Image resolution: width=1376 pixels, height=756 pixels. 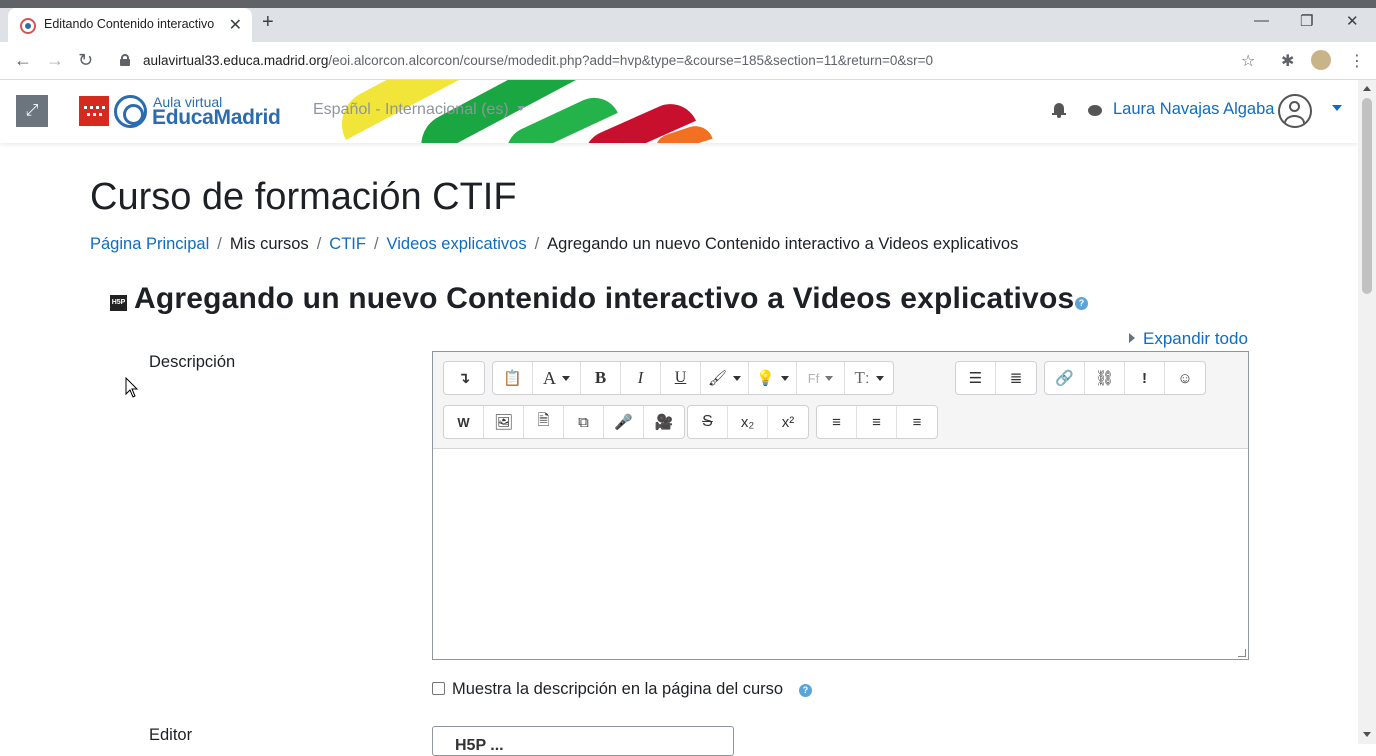 I want to click on expand-all-label: Expandir todo, so click(x=1195, y=338).